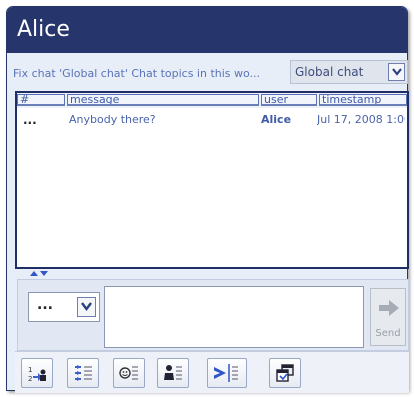 The image size is (414, 397). Describe the element at coordinates (234, 317) in the screenshot. I see `message-input` at that location.